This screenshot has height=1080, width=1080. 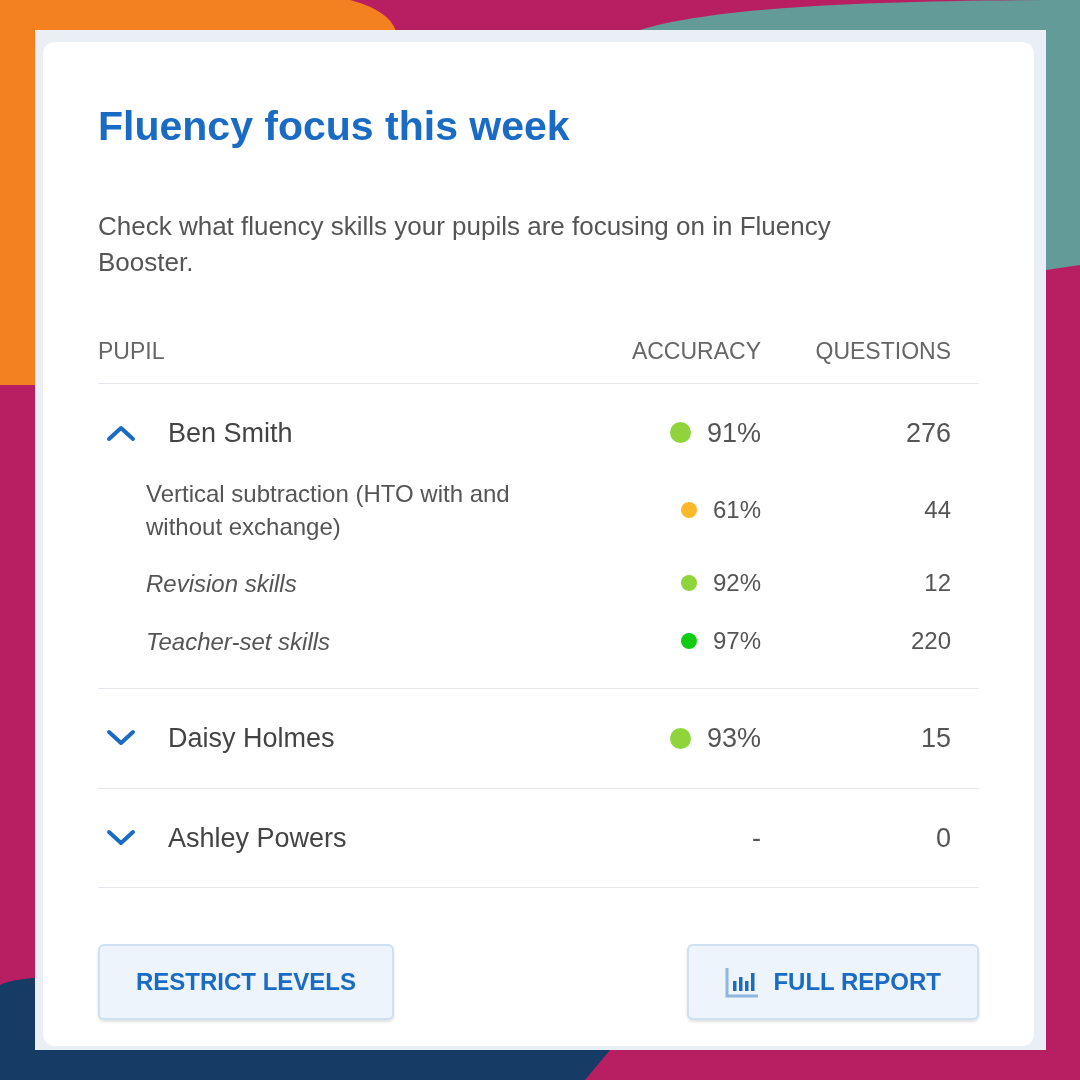 I want to click on question-count: 0, so click(x=942, y=838).